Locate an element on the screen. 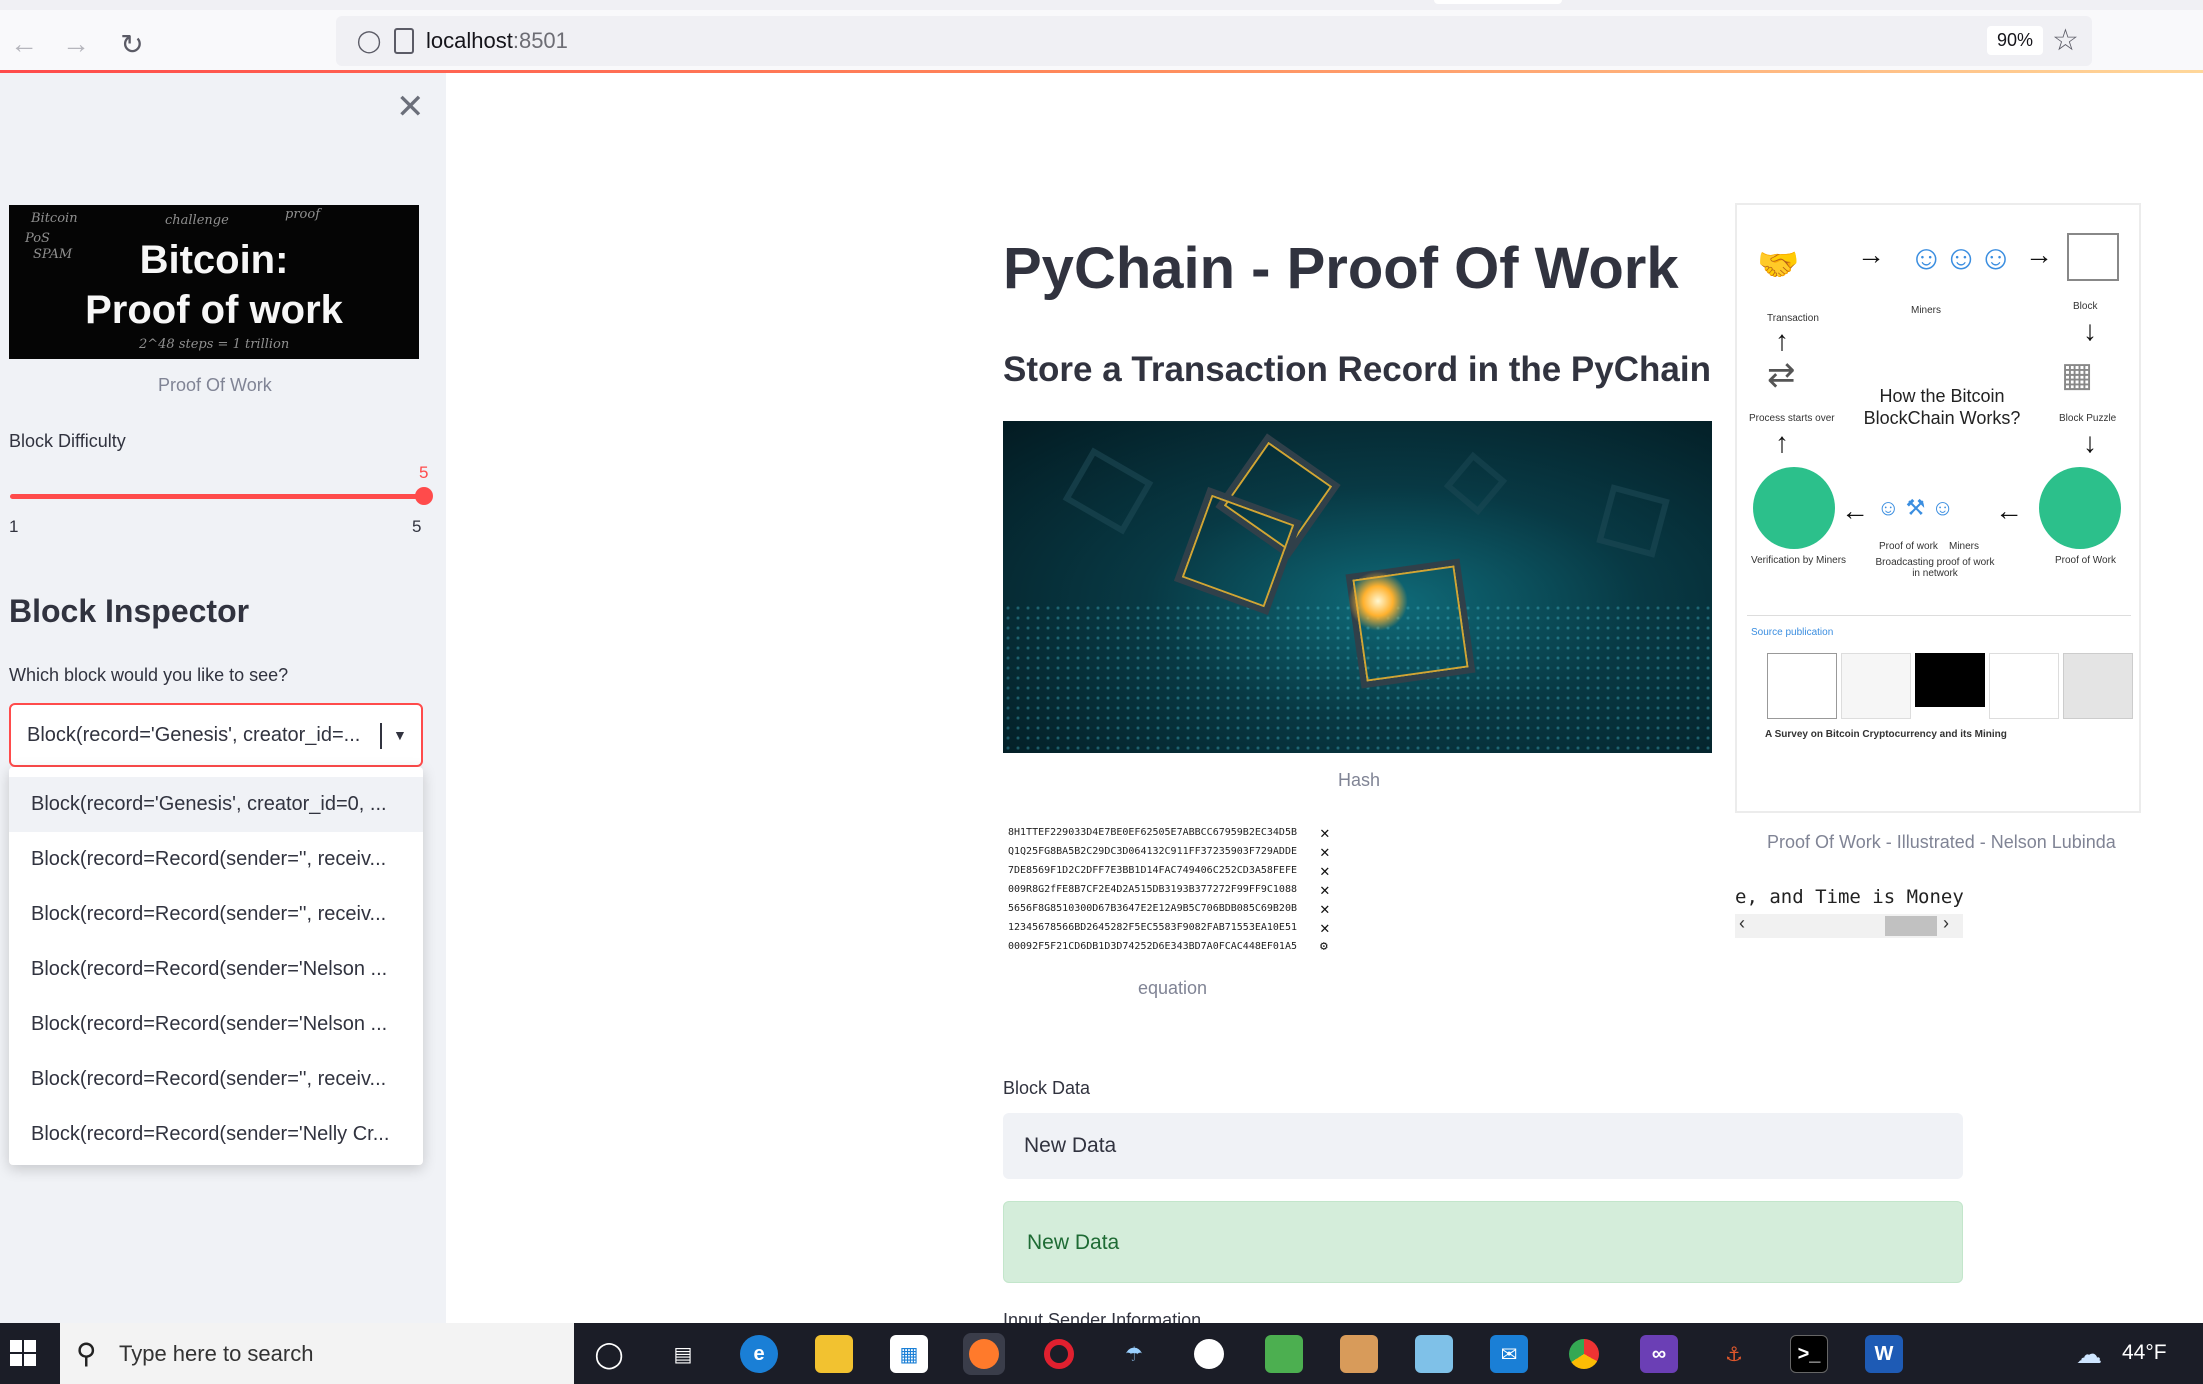 The height and width of the screenshot is (1384, 2203). package-icon is located at coordinates (1359, 1354).